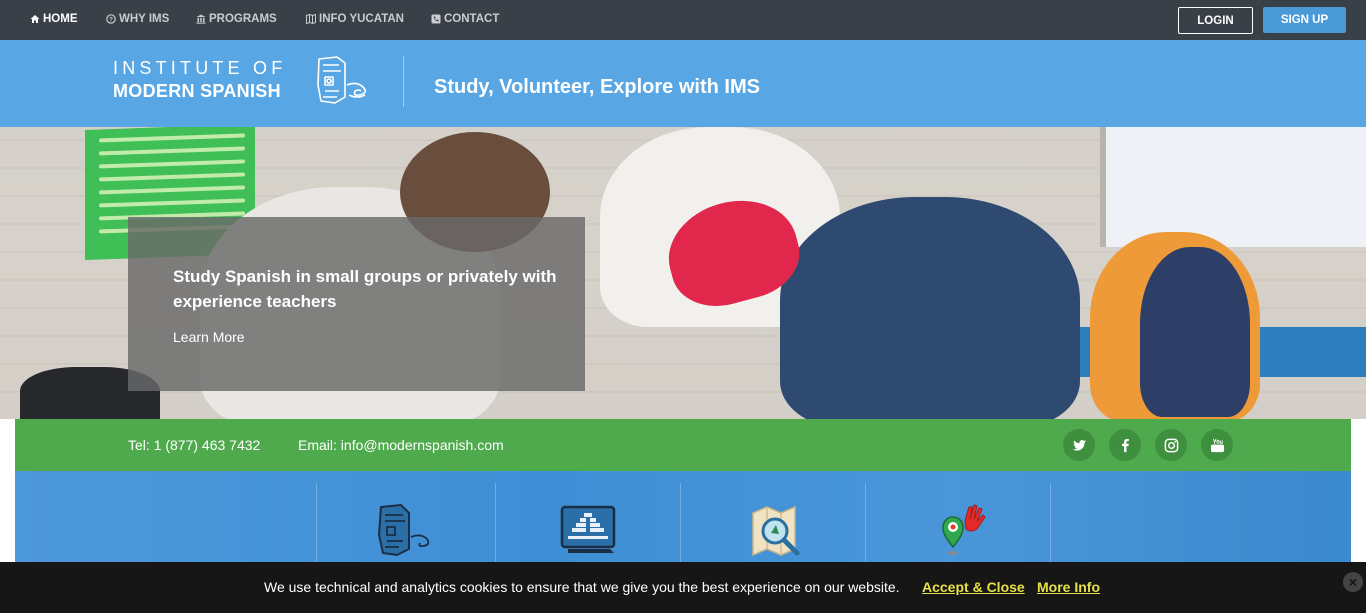  What do you see at coordinates (243, 19) in the screenshot?
I see `nav-item-label: PROGRAMS` at bounding box center [243, 19].